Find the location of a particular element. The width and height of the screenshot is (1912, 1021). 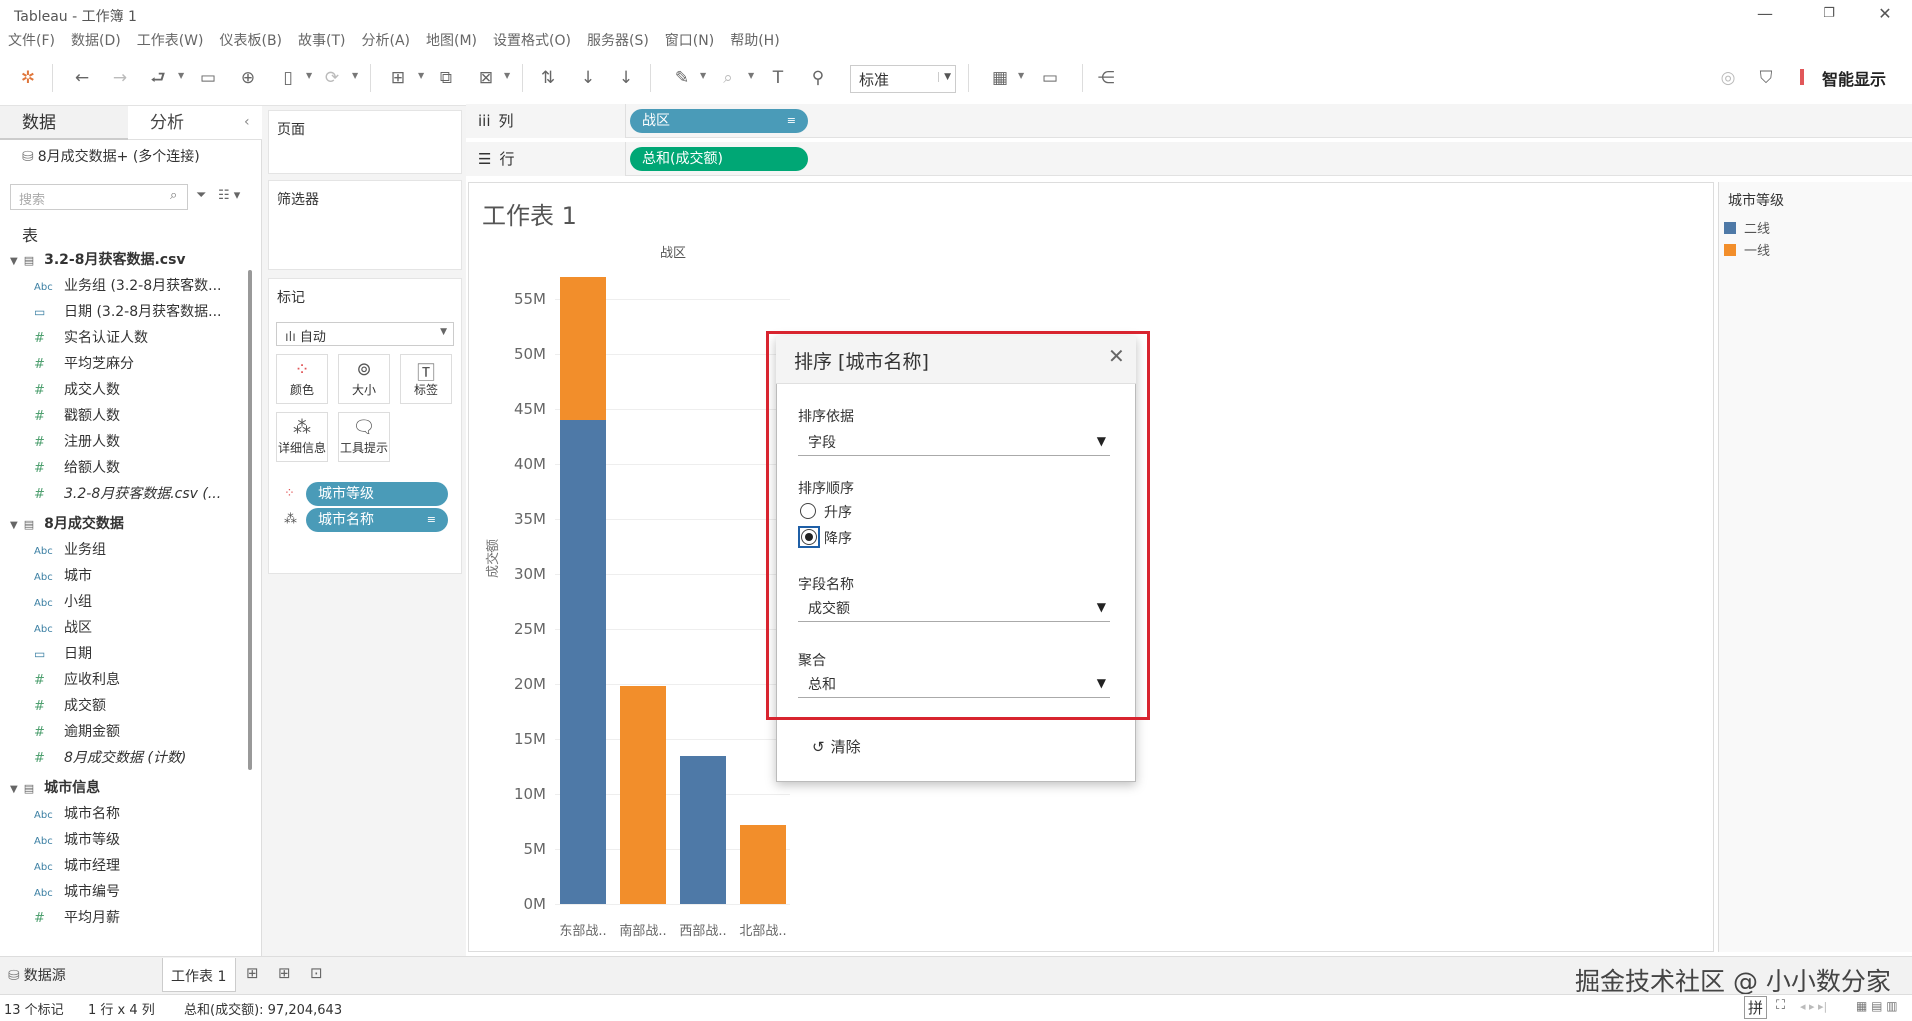

menu-map: 地图(M) is located at coordinates (451, 41).